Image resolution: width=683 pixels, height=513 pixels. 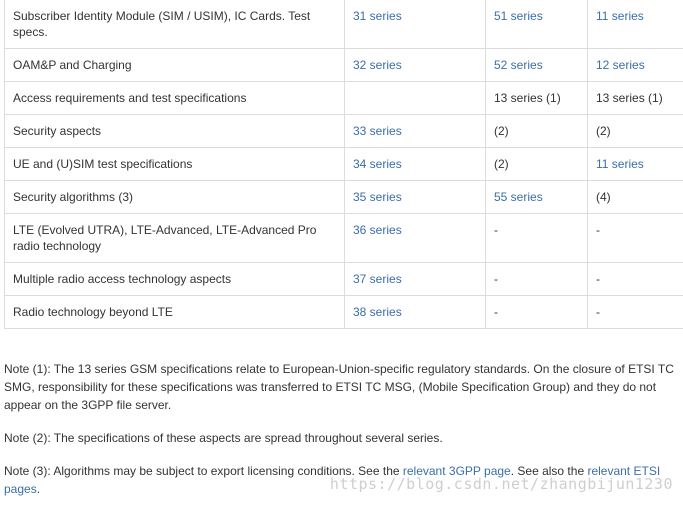 I want to click on row-description: OAM&P and Charging, so click(x=175, y=65).